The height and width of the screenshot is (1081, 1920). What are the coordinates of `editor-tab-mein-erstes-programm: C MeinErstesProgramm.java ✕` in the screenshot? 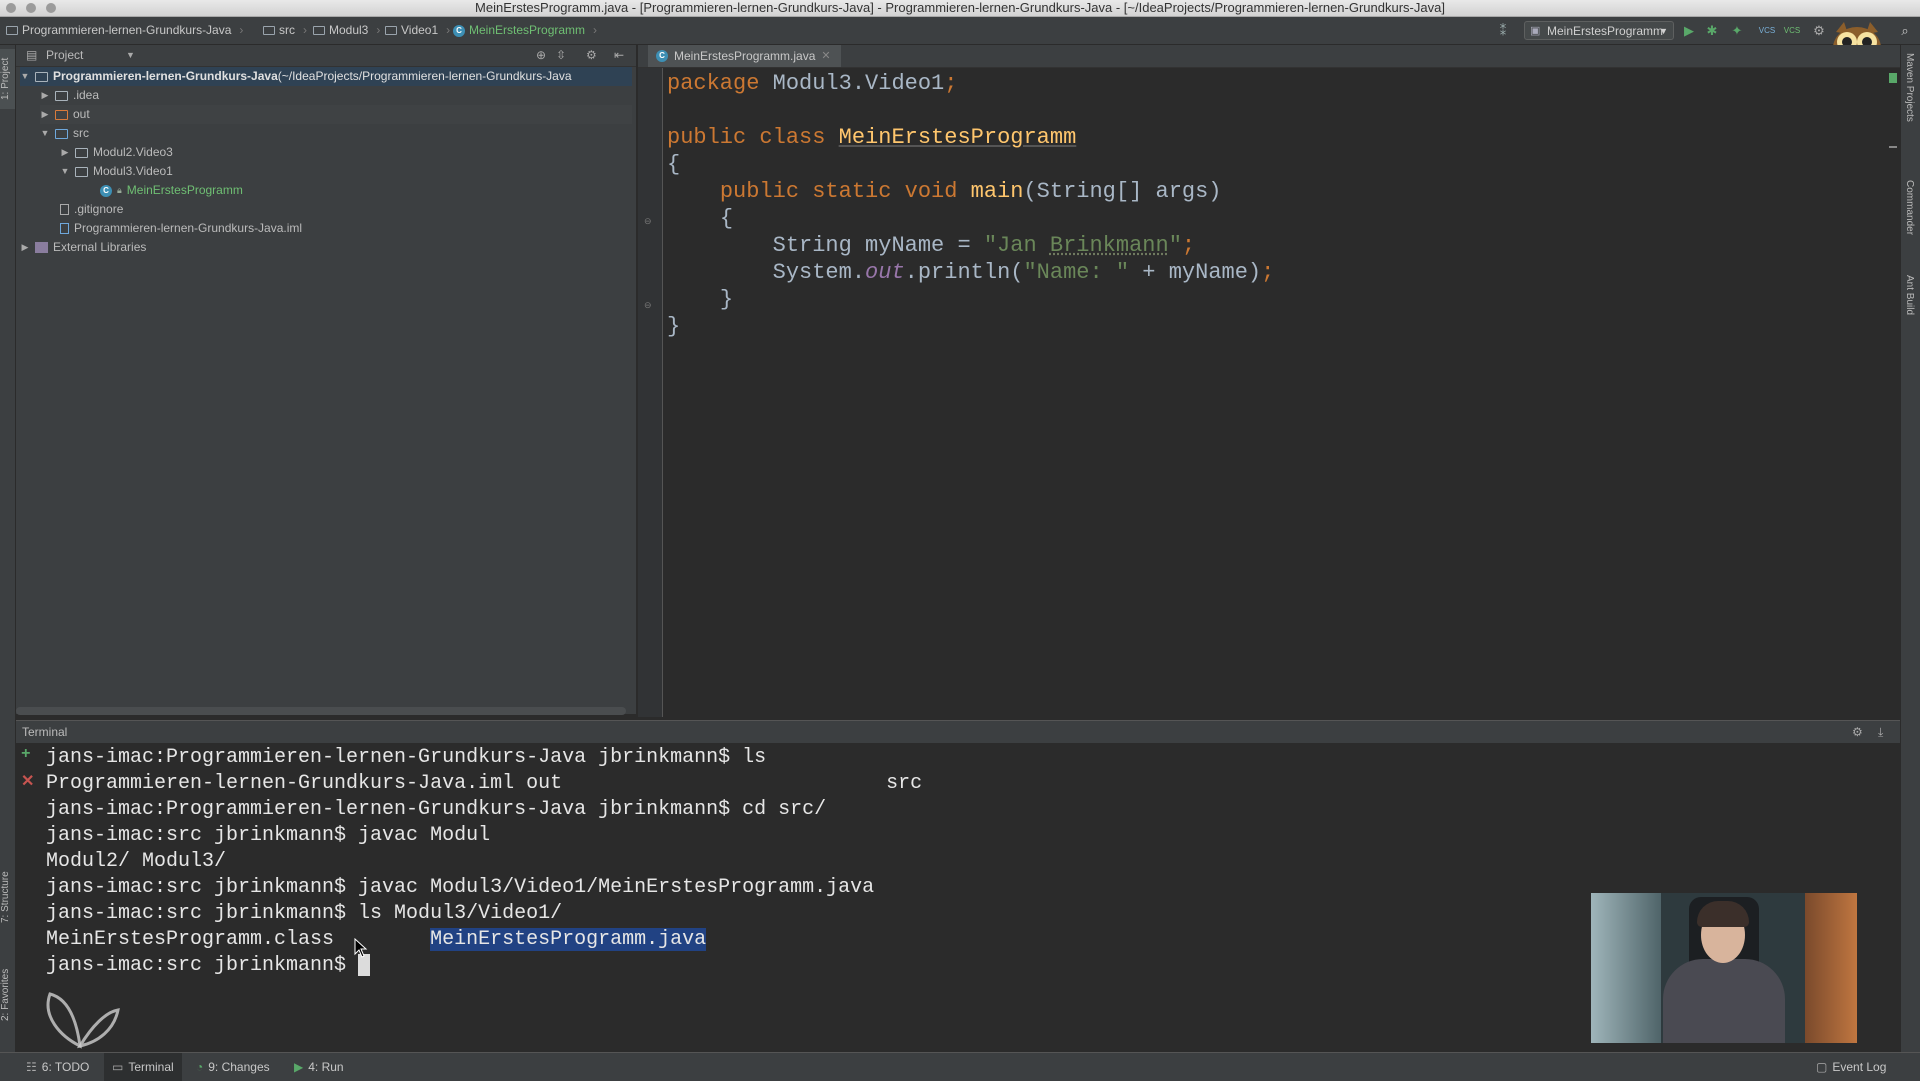 It's located at (744, 56).